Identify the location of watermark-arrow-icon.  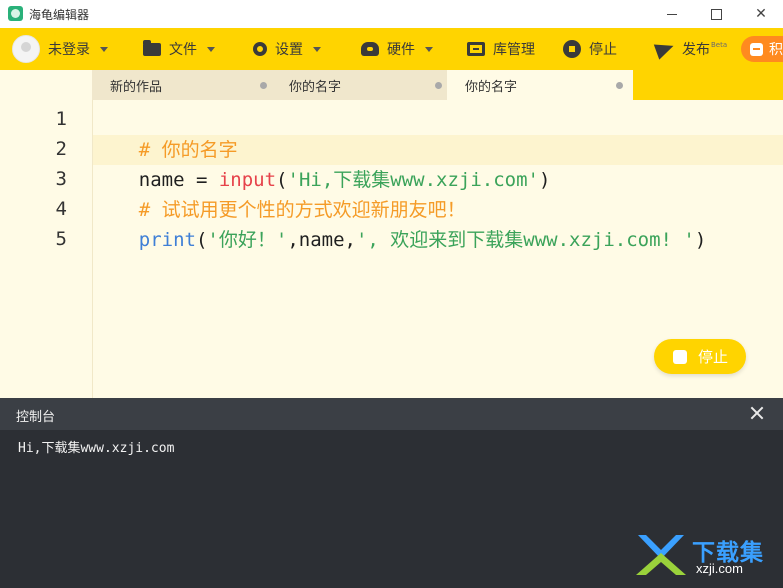
(661, 555).